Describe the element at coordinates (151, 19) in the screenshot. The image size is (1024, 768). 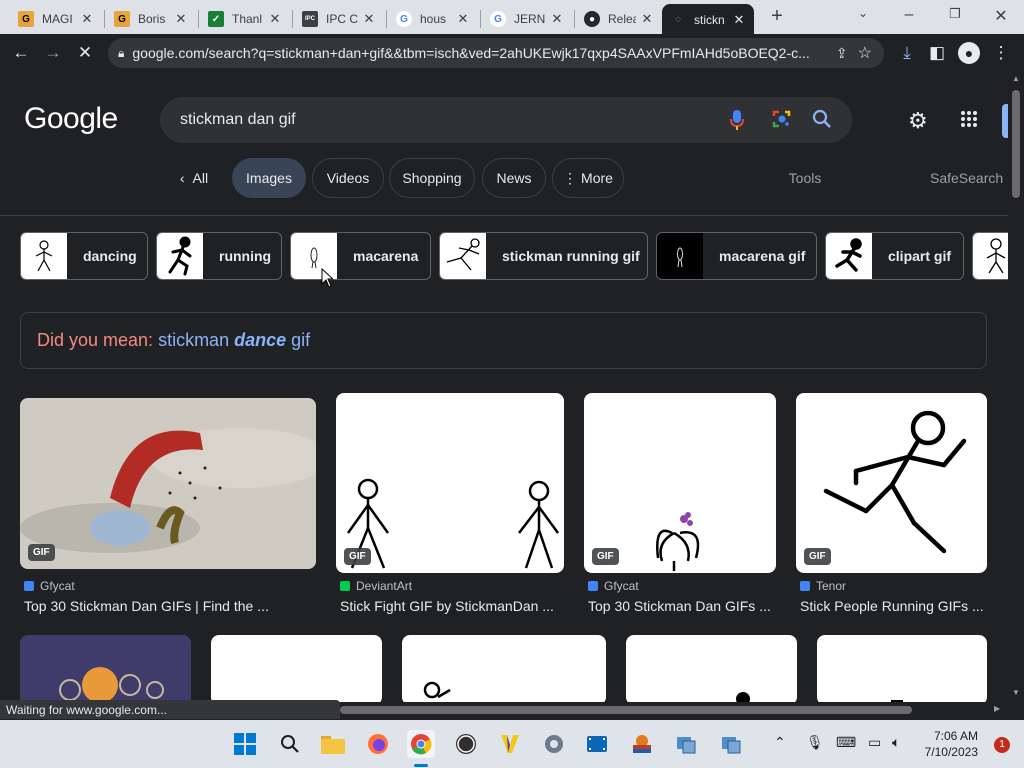
I see `browser-tab-1: G Boris ✕` at that location.